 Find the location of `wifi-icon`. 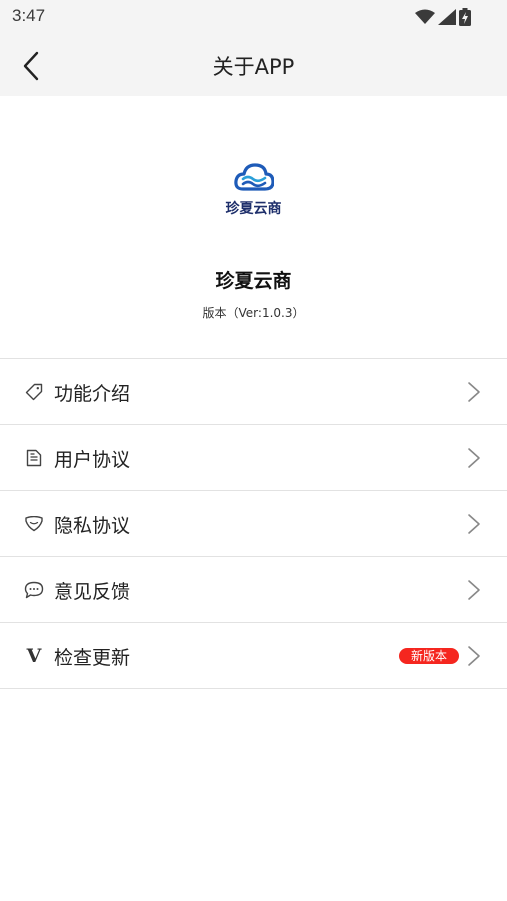

wifi-icon is located at coordinates (425, 16).